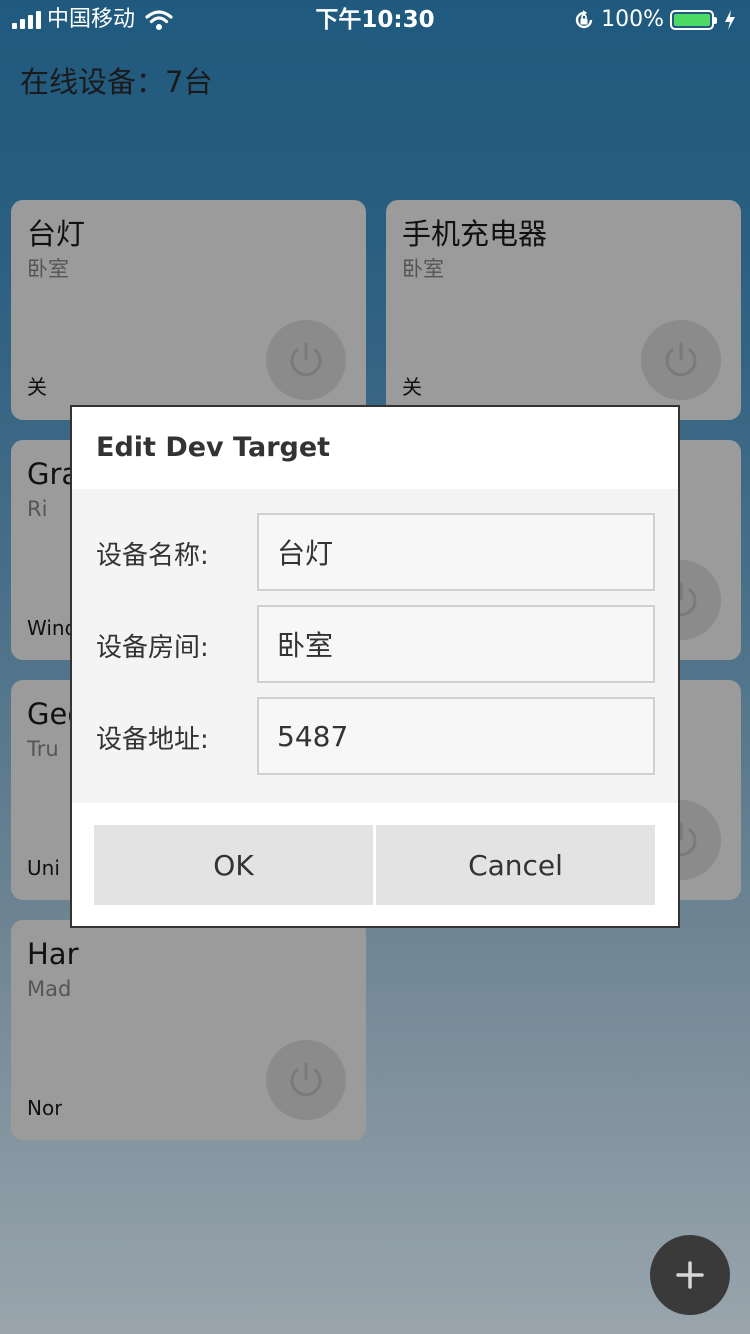 This screenshot has height=1334, width=750. I want to click on device-name-input, so click(456, 552).